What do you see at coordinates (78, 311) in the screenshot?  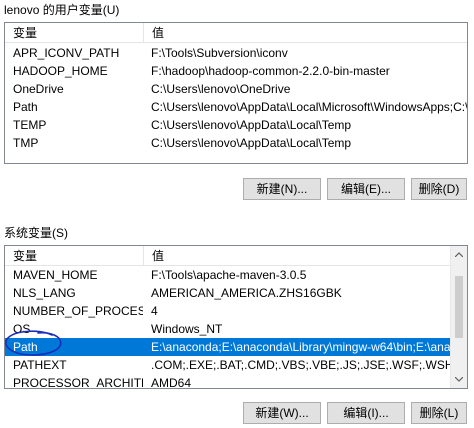 I see `row-variable-name: NUMBER_OF_PROCESSORS` at bounding box center [78, 311].